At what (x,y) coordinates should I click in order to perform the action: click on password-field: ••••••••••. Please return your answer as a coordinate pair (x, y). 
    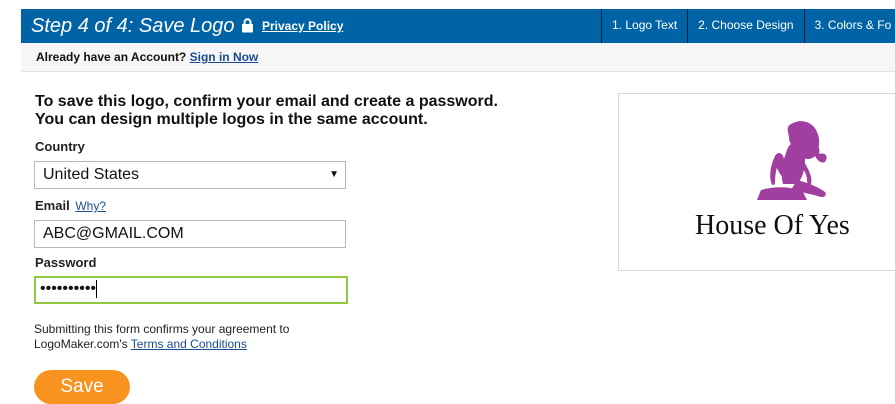
    Looking at the image, I should click on (191, 290).